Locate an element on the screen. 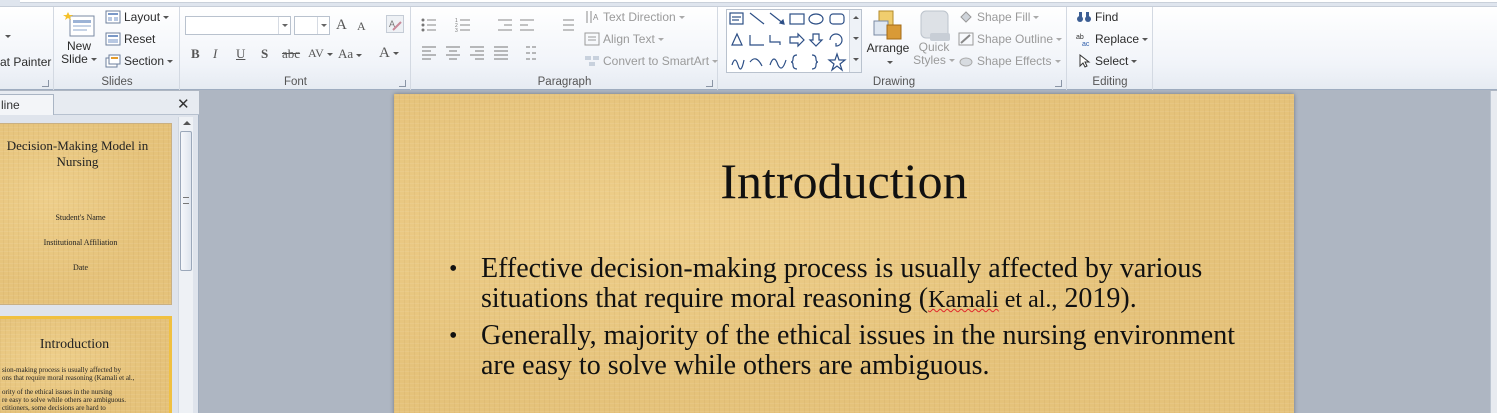 Image resolution: width=1497 pixels, height=413 pixels. clear-formatting-icon: A is located at coordinates (395, 24).